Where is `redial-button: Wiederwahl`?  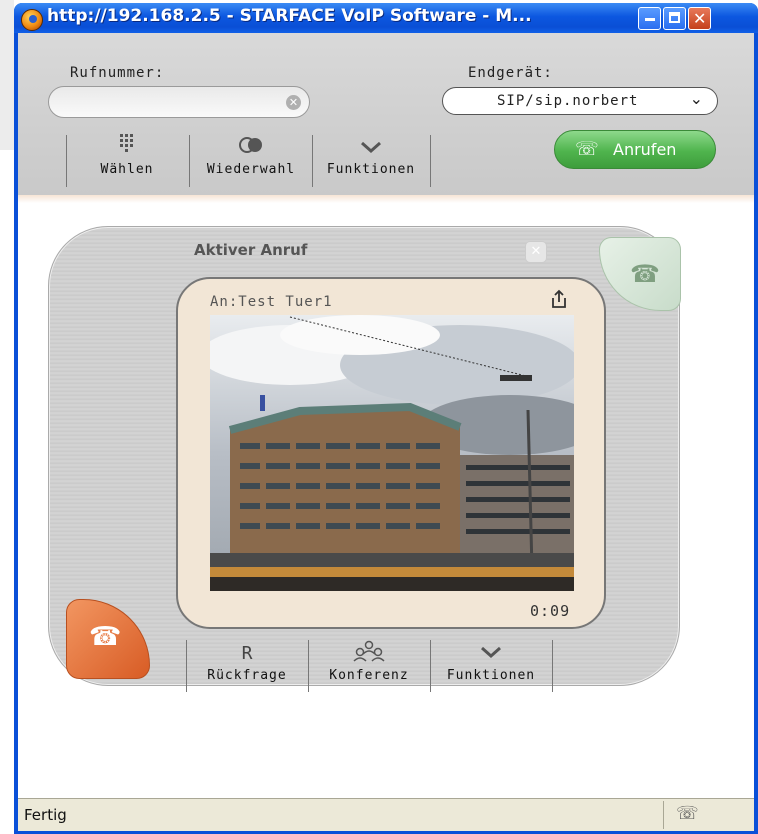
redial-button: Wiederwahl is located at coordinates (251, 160).